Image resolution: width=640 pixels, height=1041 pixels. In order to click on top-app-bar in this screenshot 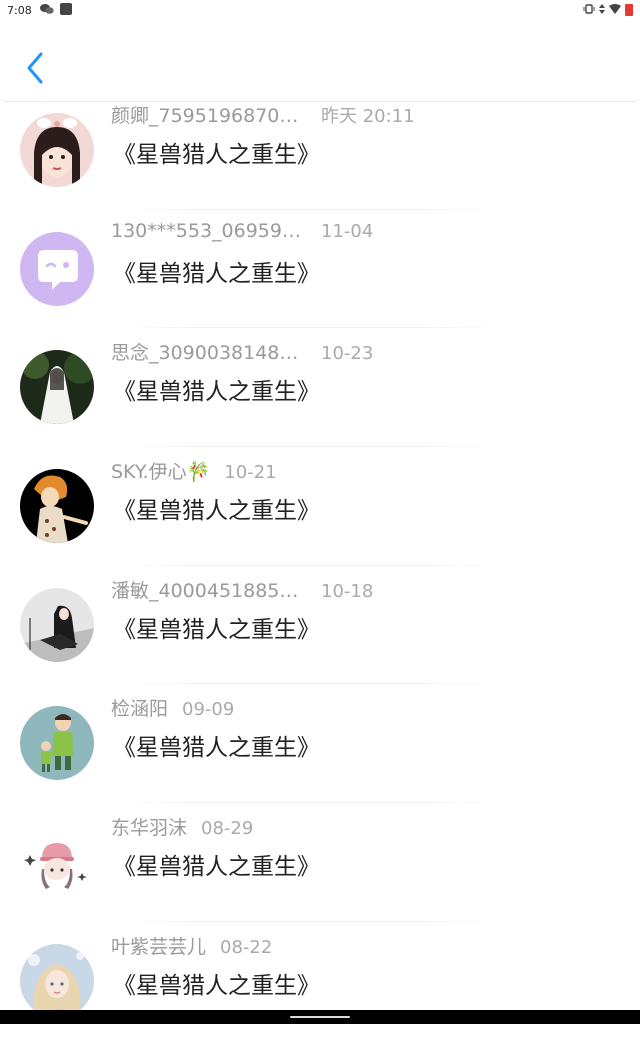, I will do `click(320, 61)`.